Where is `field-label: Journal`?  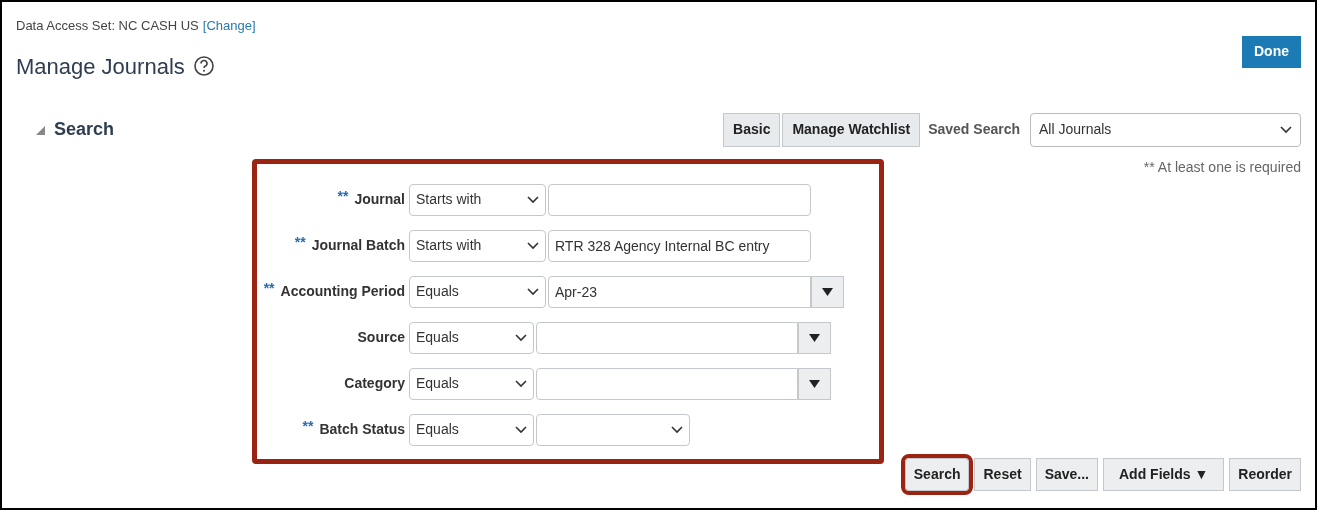
field-label: Journal is located at coordinates (379, 199).